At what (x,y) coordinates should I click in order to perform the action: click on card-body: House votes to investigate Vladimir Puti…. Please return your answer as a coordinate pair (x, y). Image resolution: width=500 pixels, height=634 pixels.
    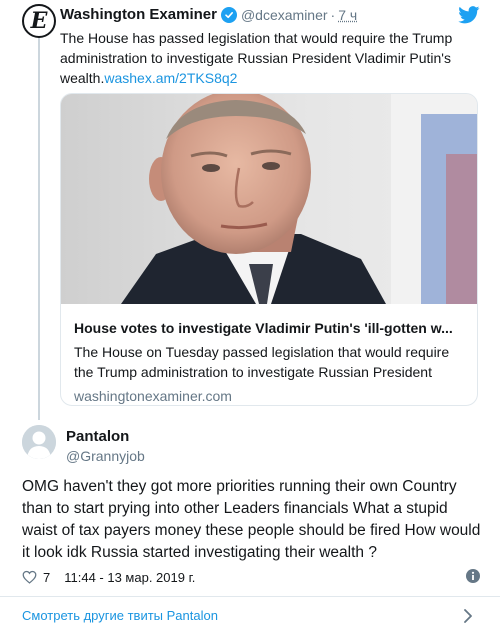
    Looking at the image, I should click on (269, 361).